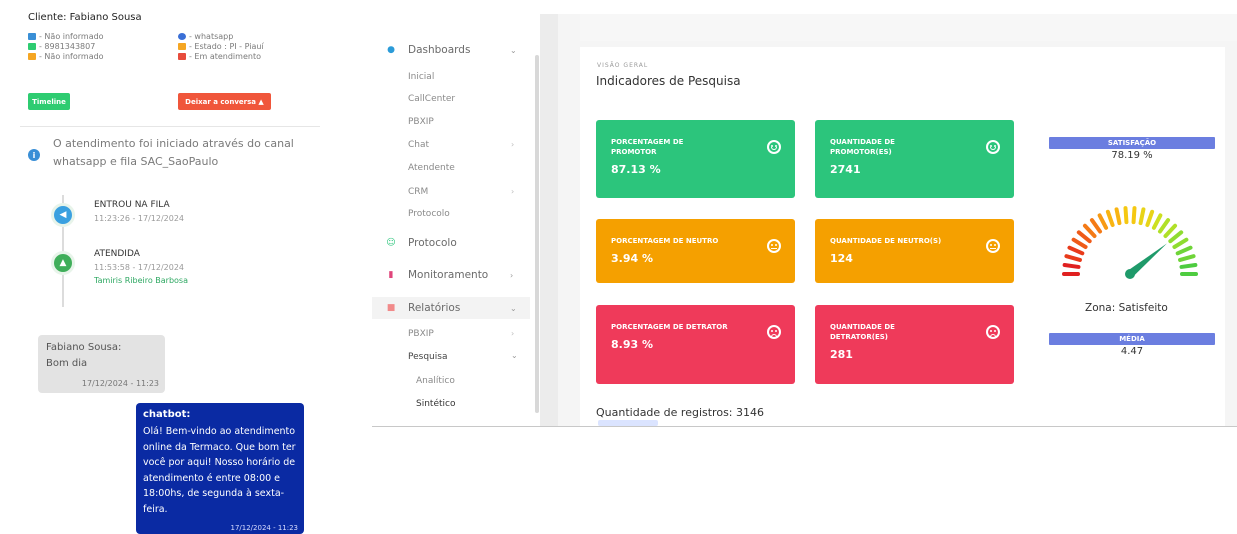  Describe the element at coordinates (224, 101) in the screenshot. I see `leave-conversation-button: Deixar a conversa ▲` at that location.